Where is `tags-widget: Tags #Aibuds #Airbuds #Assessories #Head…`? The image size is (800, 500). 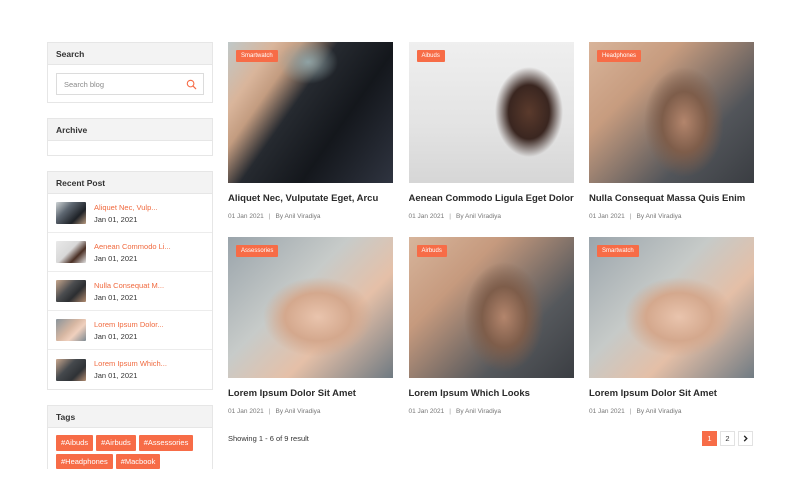
tags-widget: Tags #Aibuds #Airbuds #Assessories #Head… is located at coordinates (130, 437).